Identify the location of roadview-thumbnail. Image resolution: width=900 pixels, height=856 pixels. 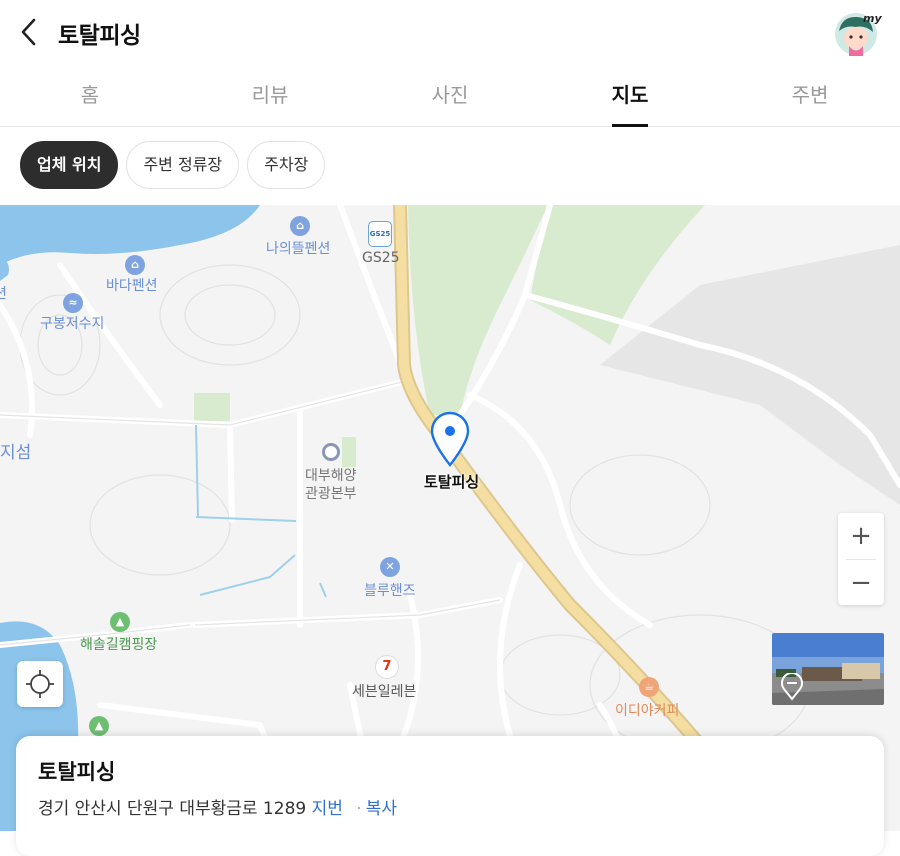
(828, 669).